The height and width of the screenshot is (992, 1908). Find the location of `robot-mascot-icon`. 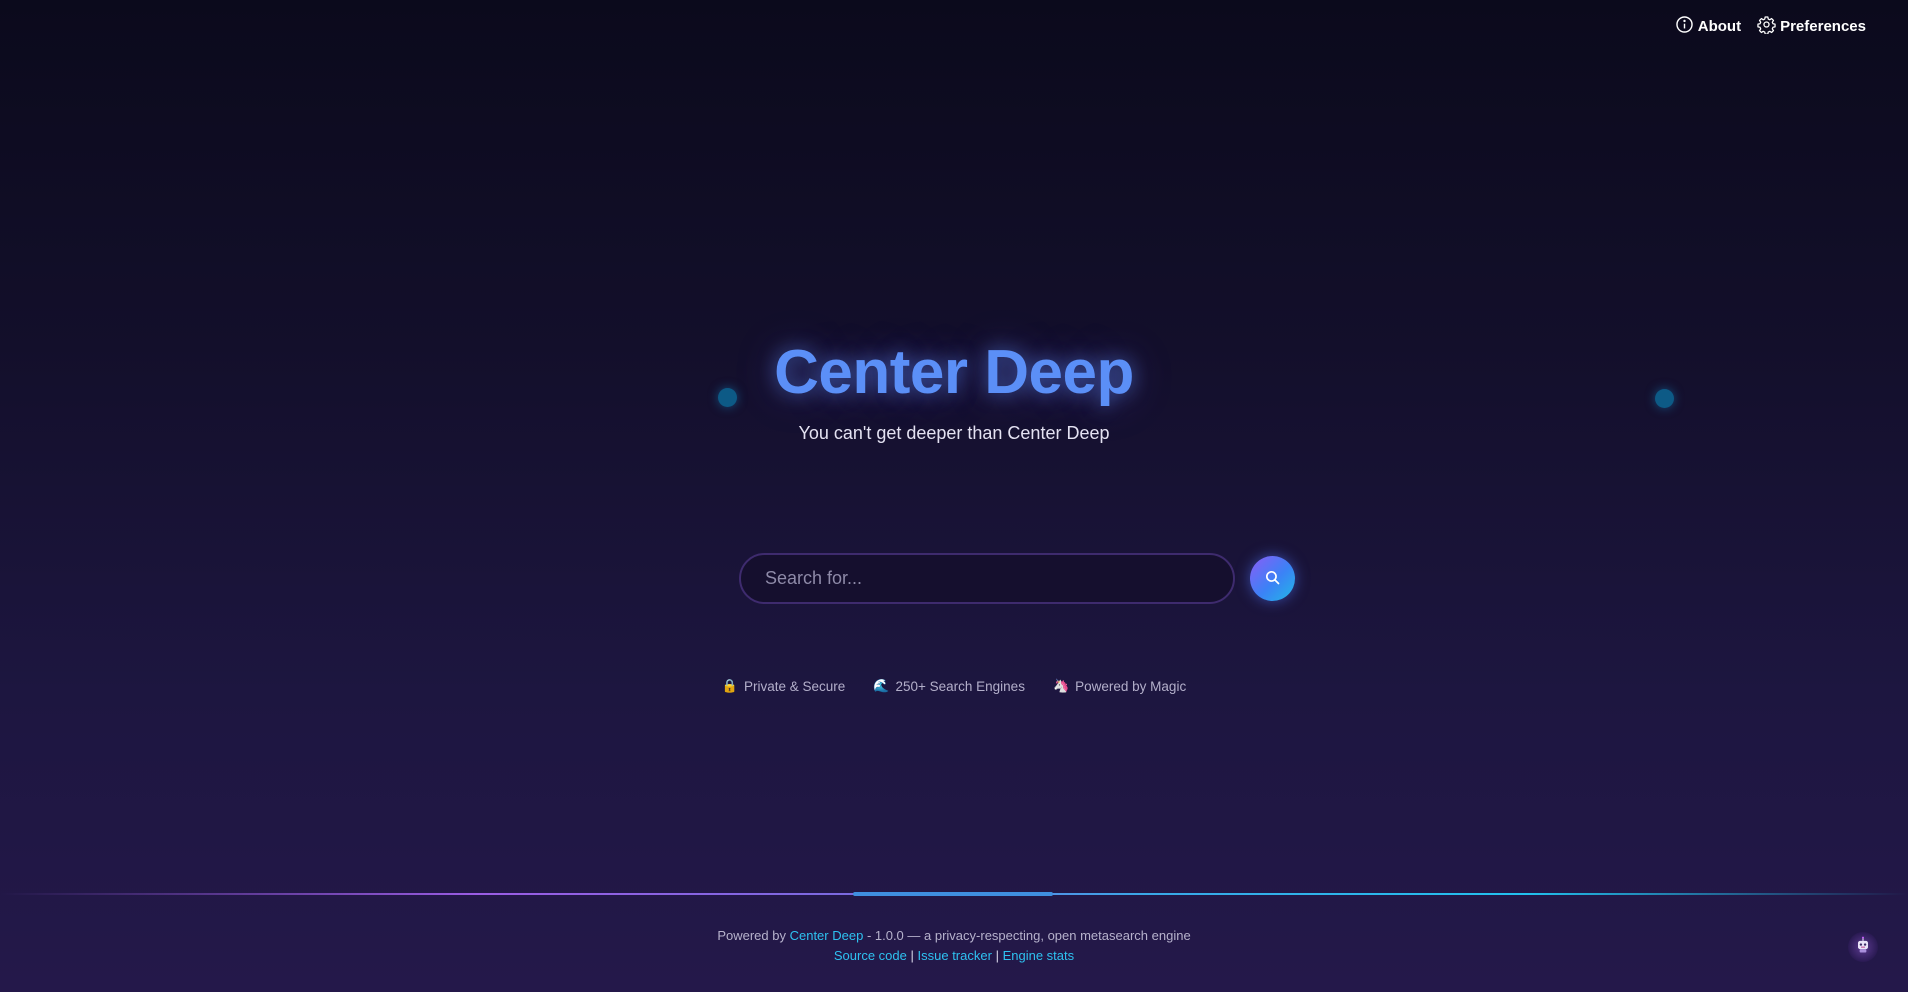

robot-mascot-icon is located at coordinates (1863, 947).